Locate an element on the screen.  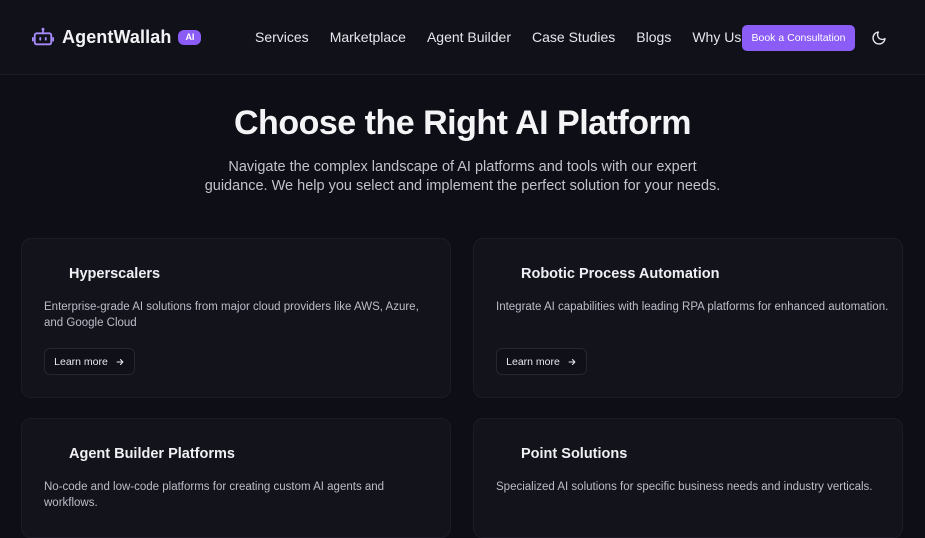
card-title: Robotic Process Automation is located at coordinates (620, 274).